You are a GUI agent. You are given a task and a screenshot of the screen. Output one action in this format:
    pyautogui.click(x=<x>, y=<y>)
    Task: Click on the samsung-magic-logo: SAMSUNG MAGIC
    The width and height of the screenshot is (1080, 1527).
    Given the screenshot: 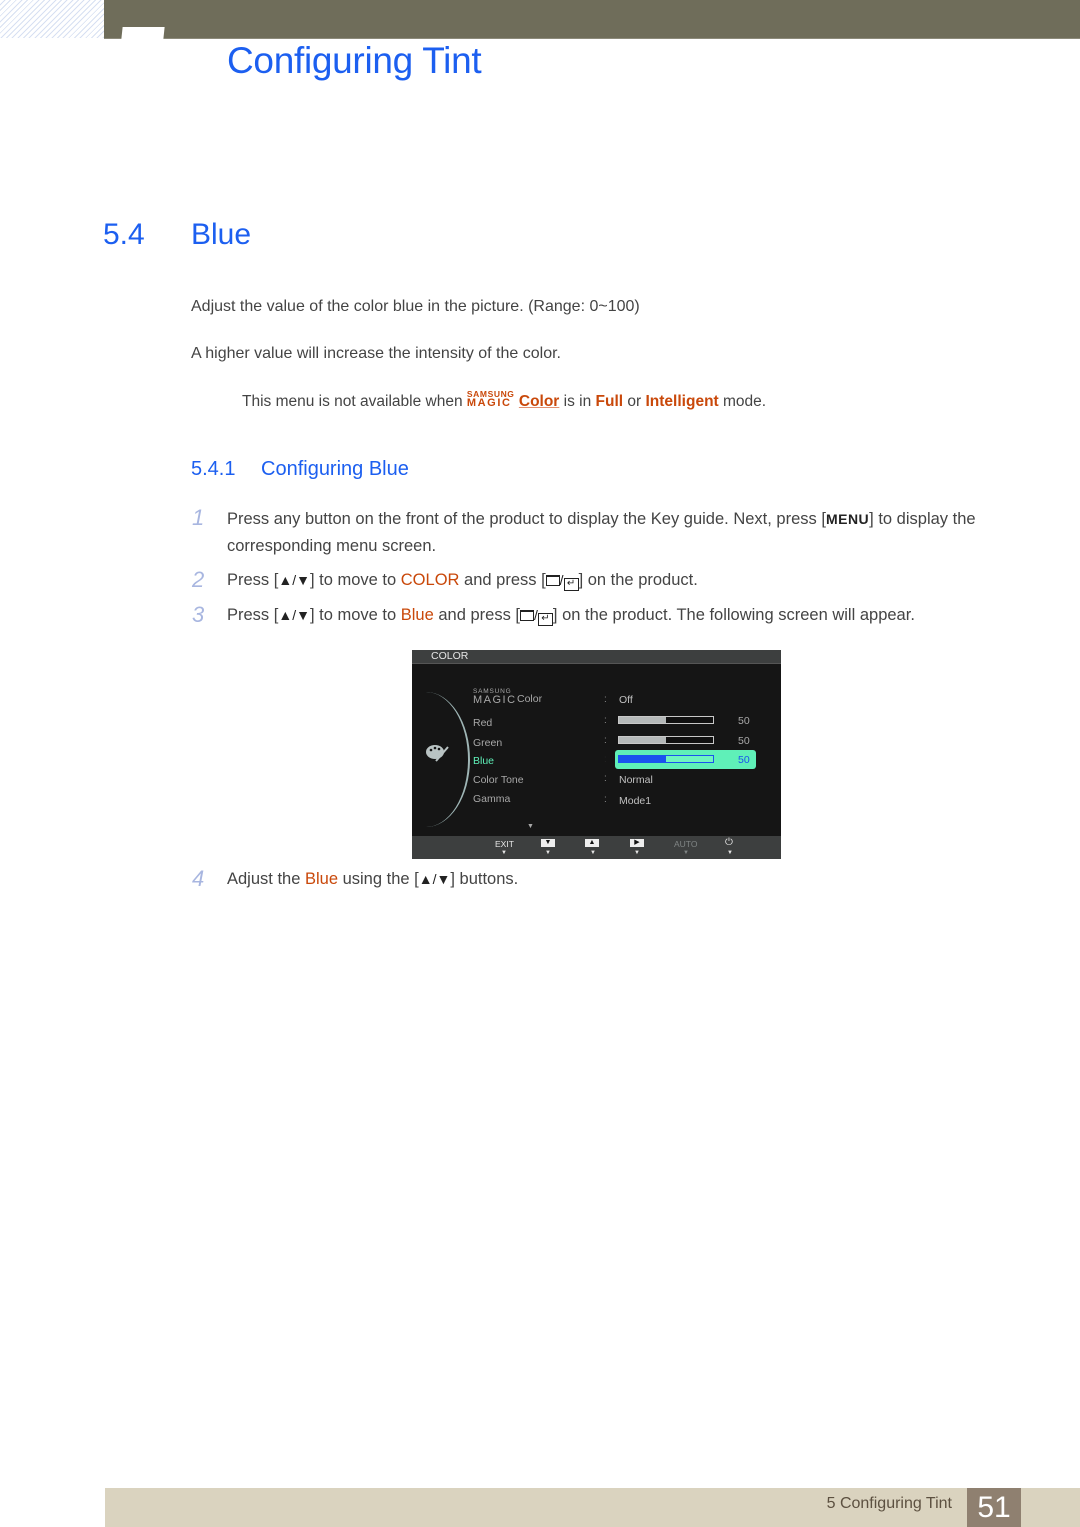 What is the action you would take?
    pyautogui.click(x=492, y=399)
    